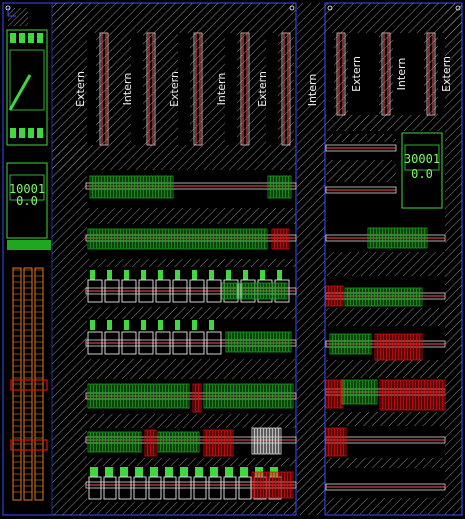 This screenshot has width=465, height=519. What do you see at coordinates (29, 385) in the screenshot?
I see `red-marker` at bounding box center [29, 385].